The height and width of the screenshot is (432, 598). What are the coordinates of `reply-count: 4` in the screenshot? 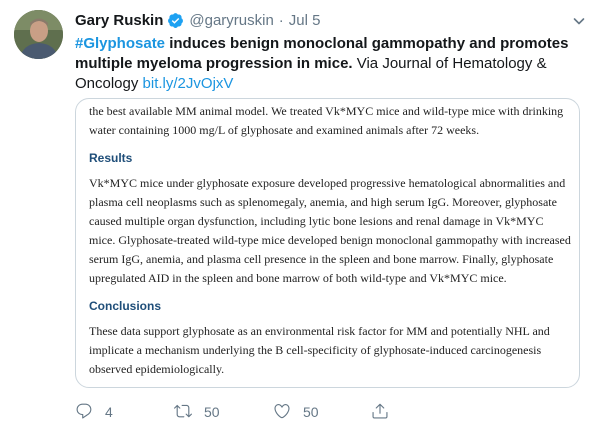 It's located at (109, 412).